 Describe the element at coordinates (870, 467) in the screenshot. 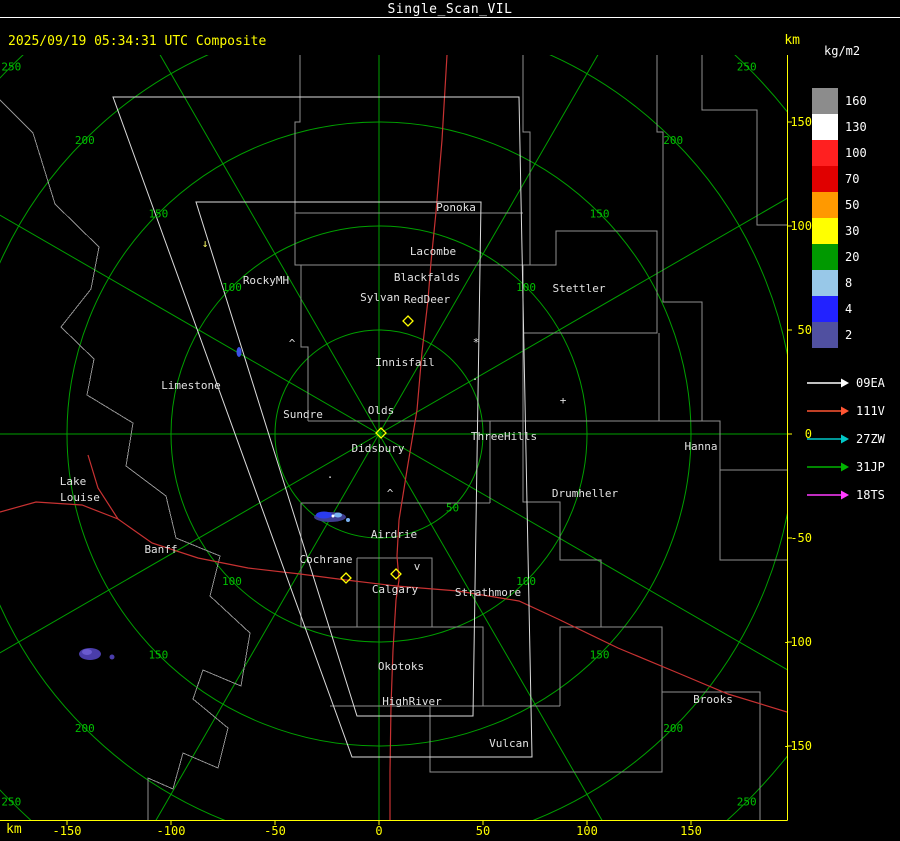

I see `legend-radar-id: 31JP` at that location.